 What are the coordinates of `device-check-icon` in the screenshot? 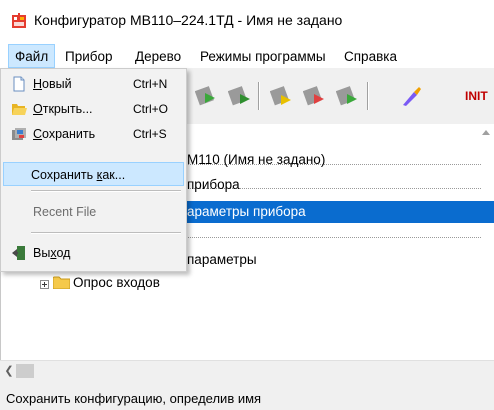 It's located at (315, 96).